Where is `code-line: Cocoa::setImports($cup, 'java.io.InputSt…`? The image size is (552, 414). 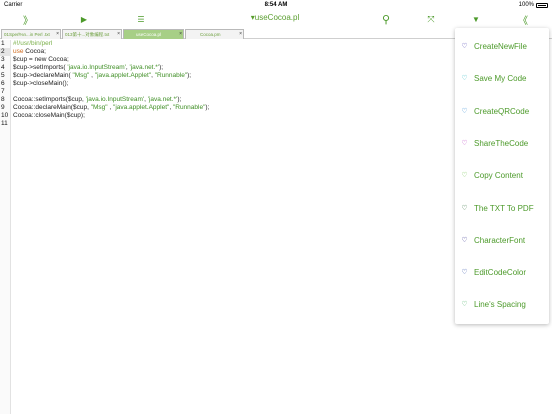
code-line: Cocoa::setImports($cup, 'java.io.InputSt… is located at coordinates (97, 100).